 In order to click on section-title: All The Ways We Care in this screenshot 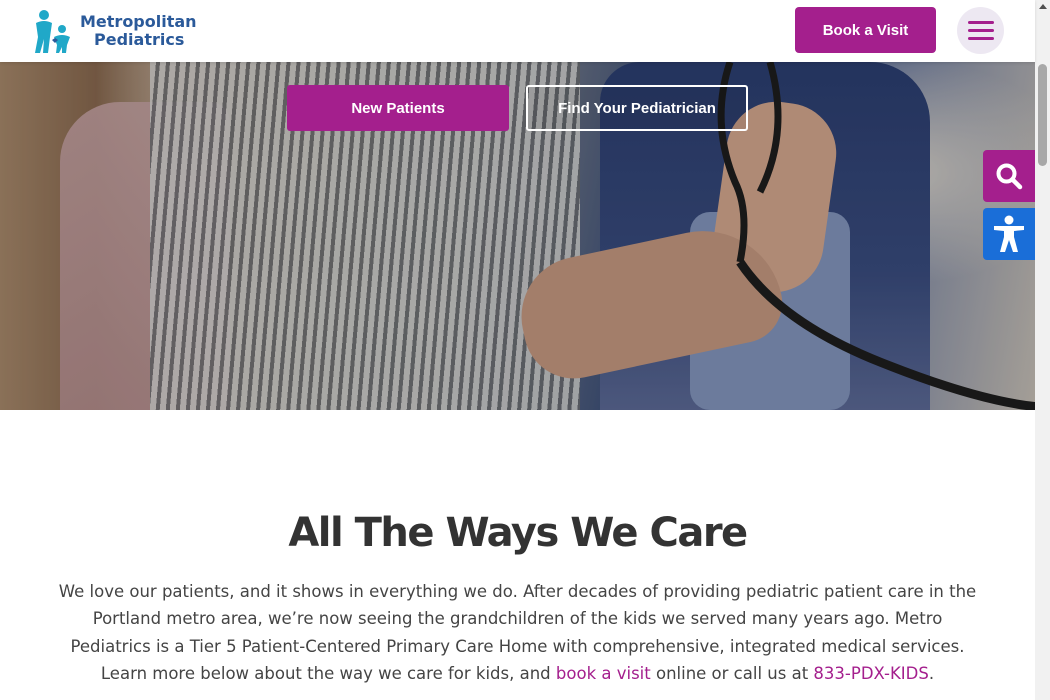, I will do `click(518, 533)`.